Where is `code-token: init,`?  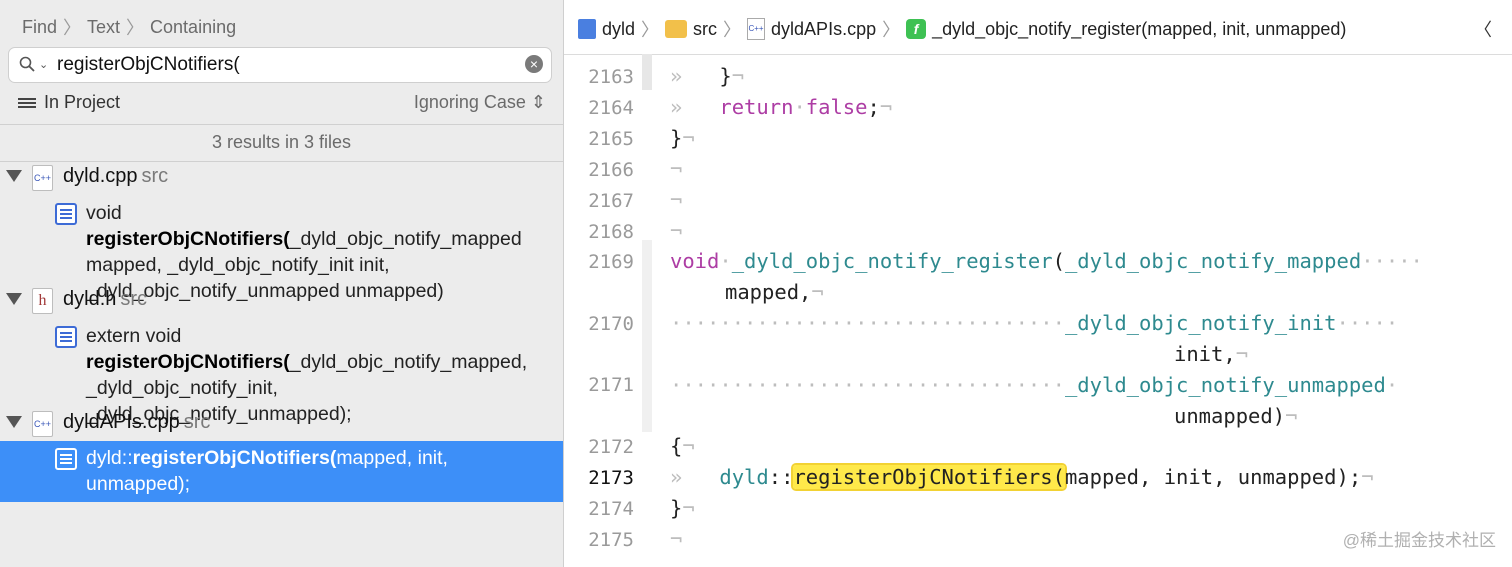
code-token: init, is located at coordinates (1205, 354).